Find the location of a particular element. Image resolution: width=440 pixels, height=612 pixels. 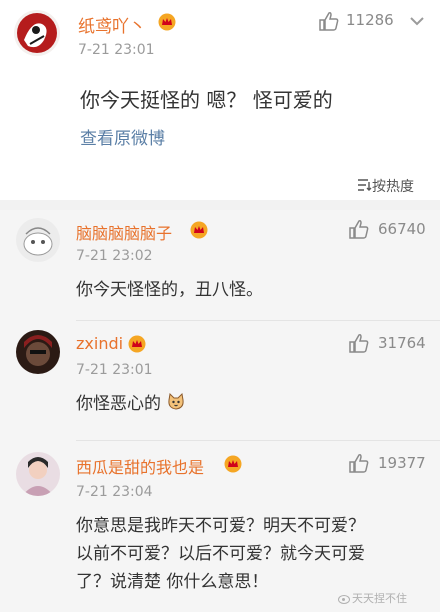

comment-text-line: 以前不可爱？以后不可爱？就今天可爱 is located at coordinates (220, 554).